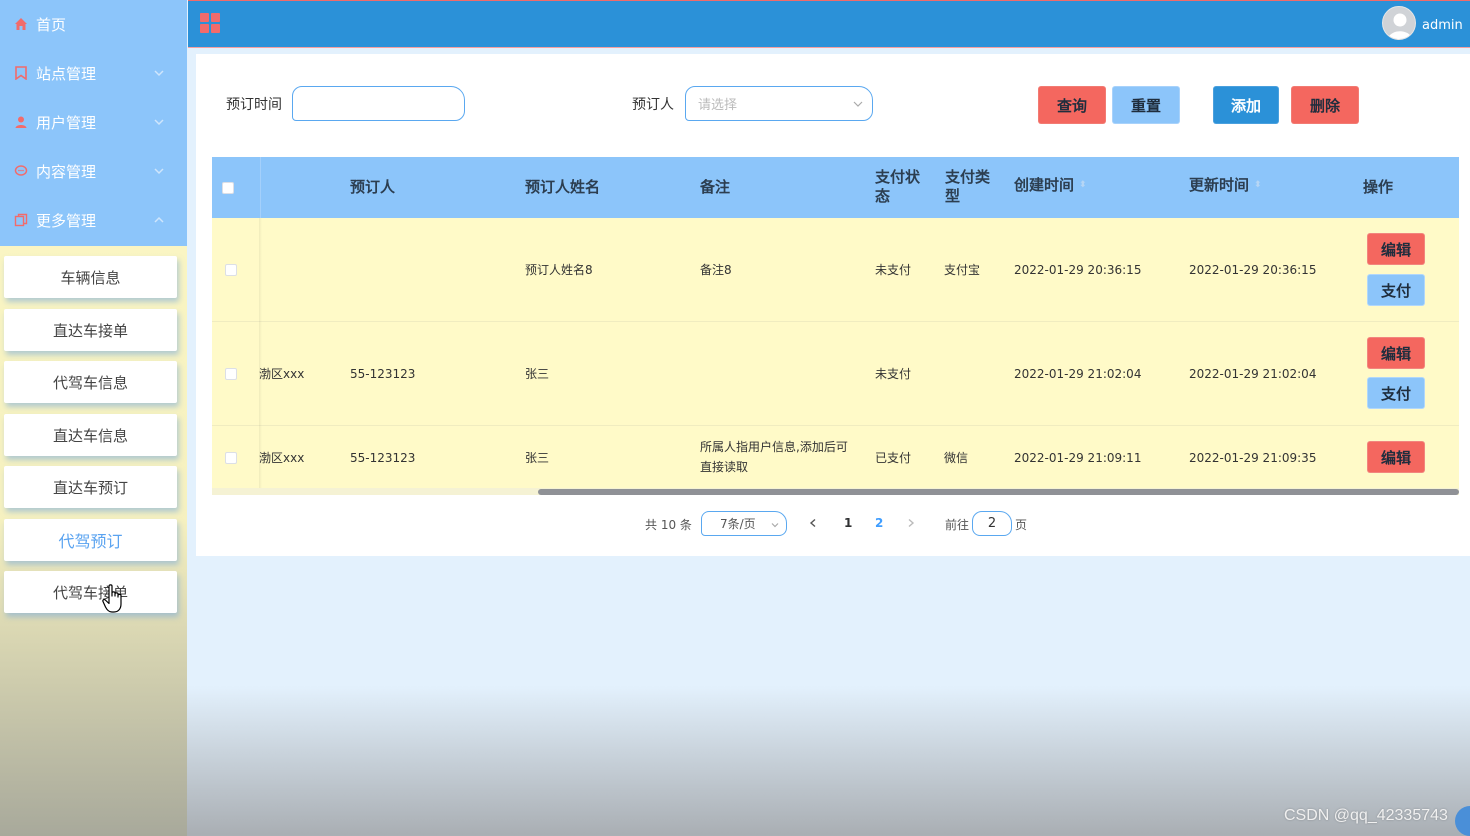 The height and width of the screenshot is (836, 1470). Describe the element at coordinates (90, 382) in the screenshot. I see `submenu-driver-car-info: 代驾车信息` at that location.